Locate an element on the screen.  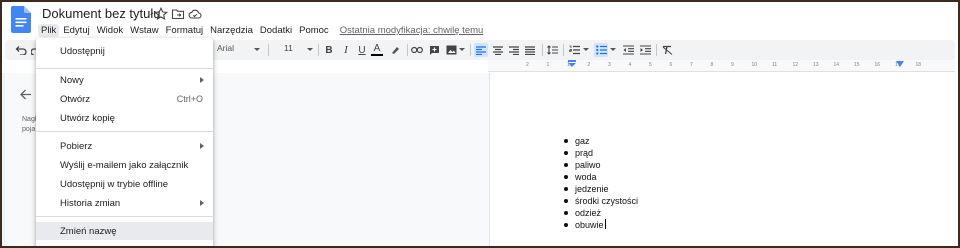
ruler-number: 17 is located at coordinates (898, 65).